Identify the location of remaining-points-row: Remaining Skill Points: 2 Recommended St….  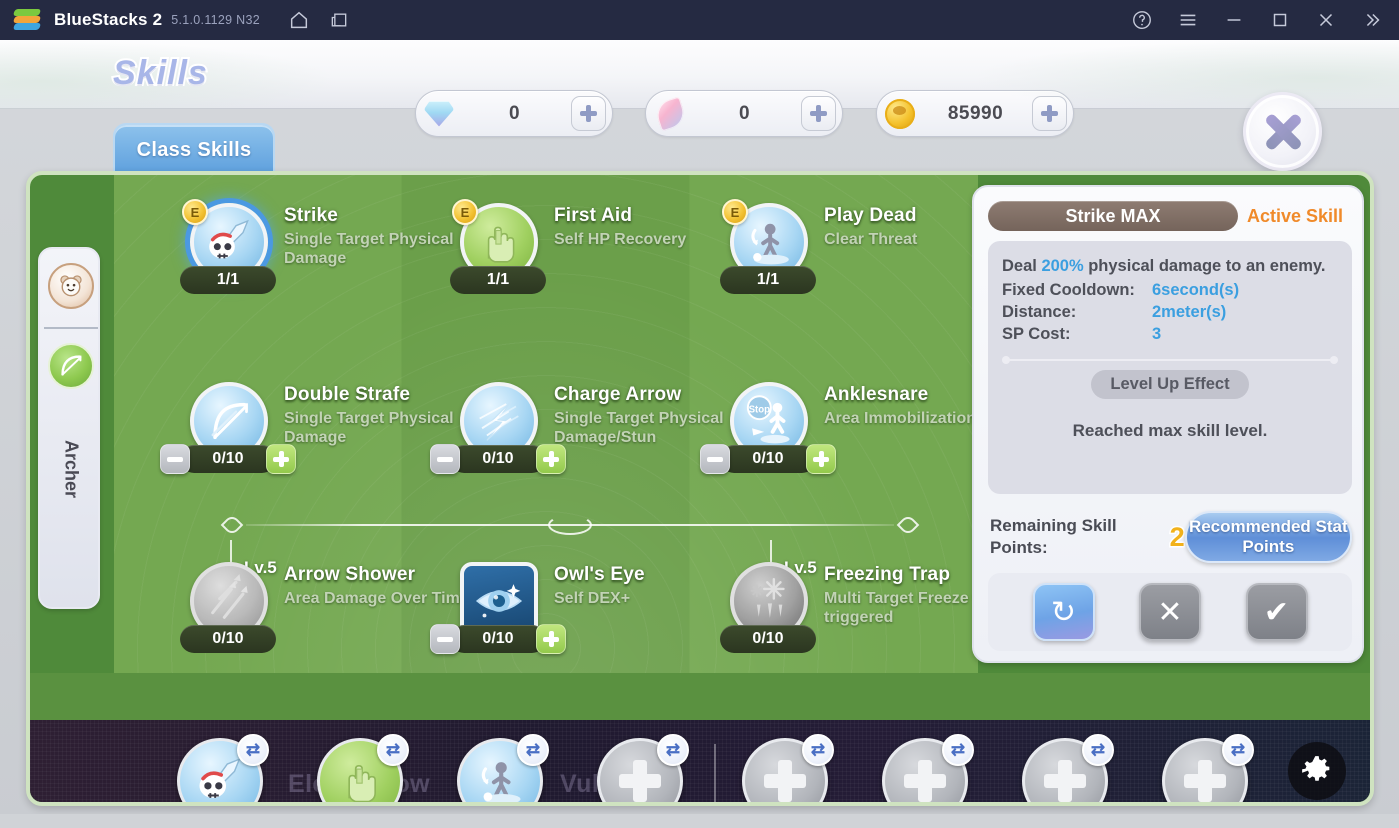
(1171, 537).